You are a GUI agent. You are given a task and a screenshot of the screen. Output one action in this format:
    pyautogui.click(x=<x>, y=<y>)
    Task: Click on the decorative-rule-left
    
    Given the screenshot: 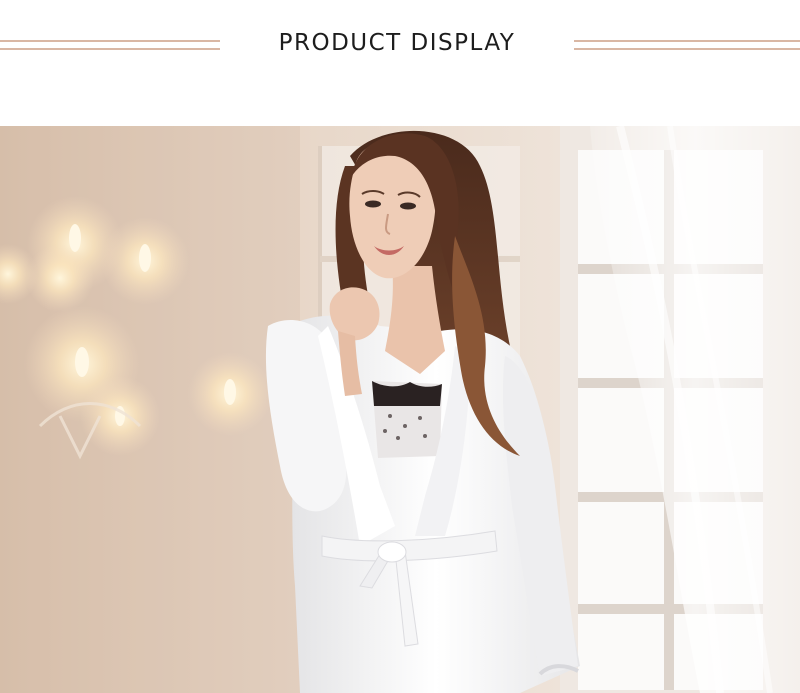 What is the action you would take?
    pyautogui.click(x=110, y=46)
    